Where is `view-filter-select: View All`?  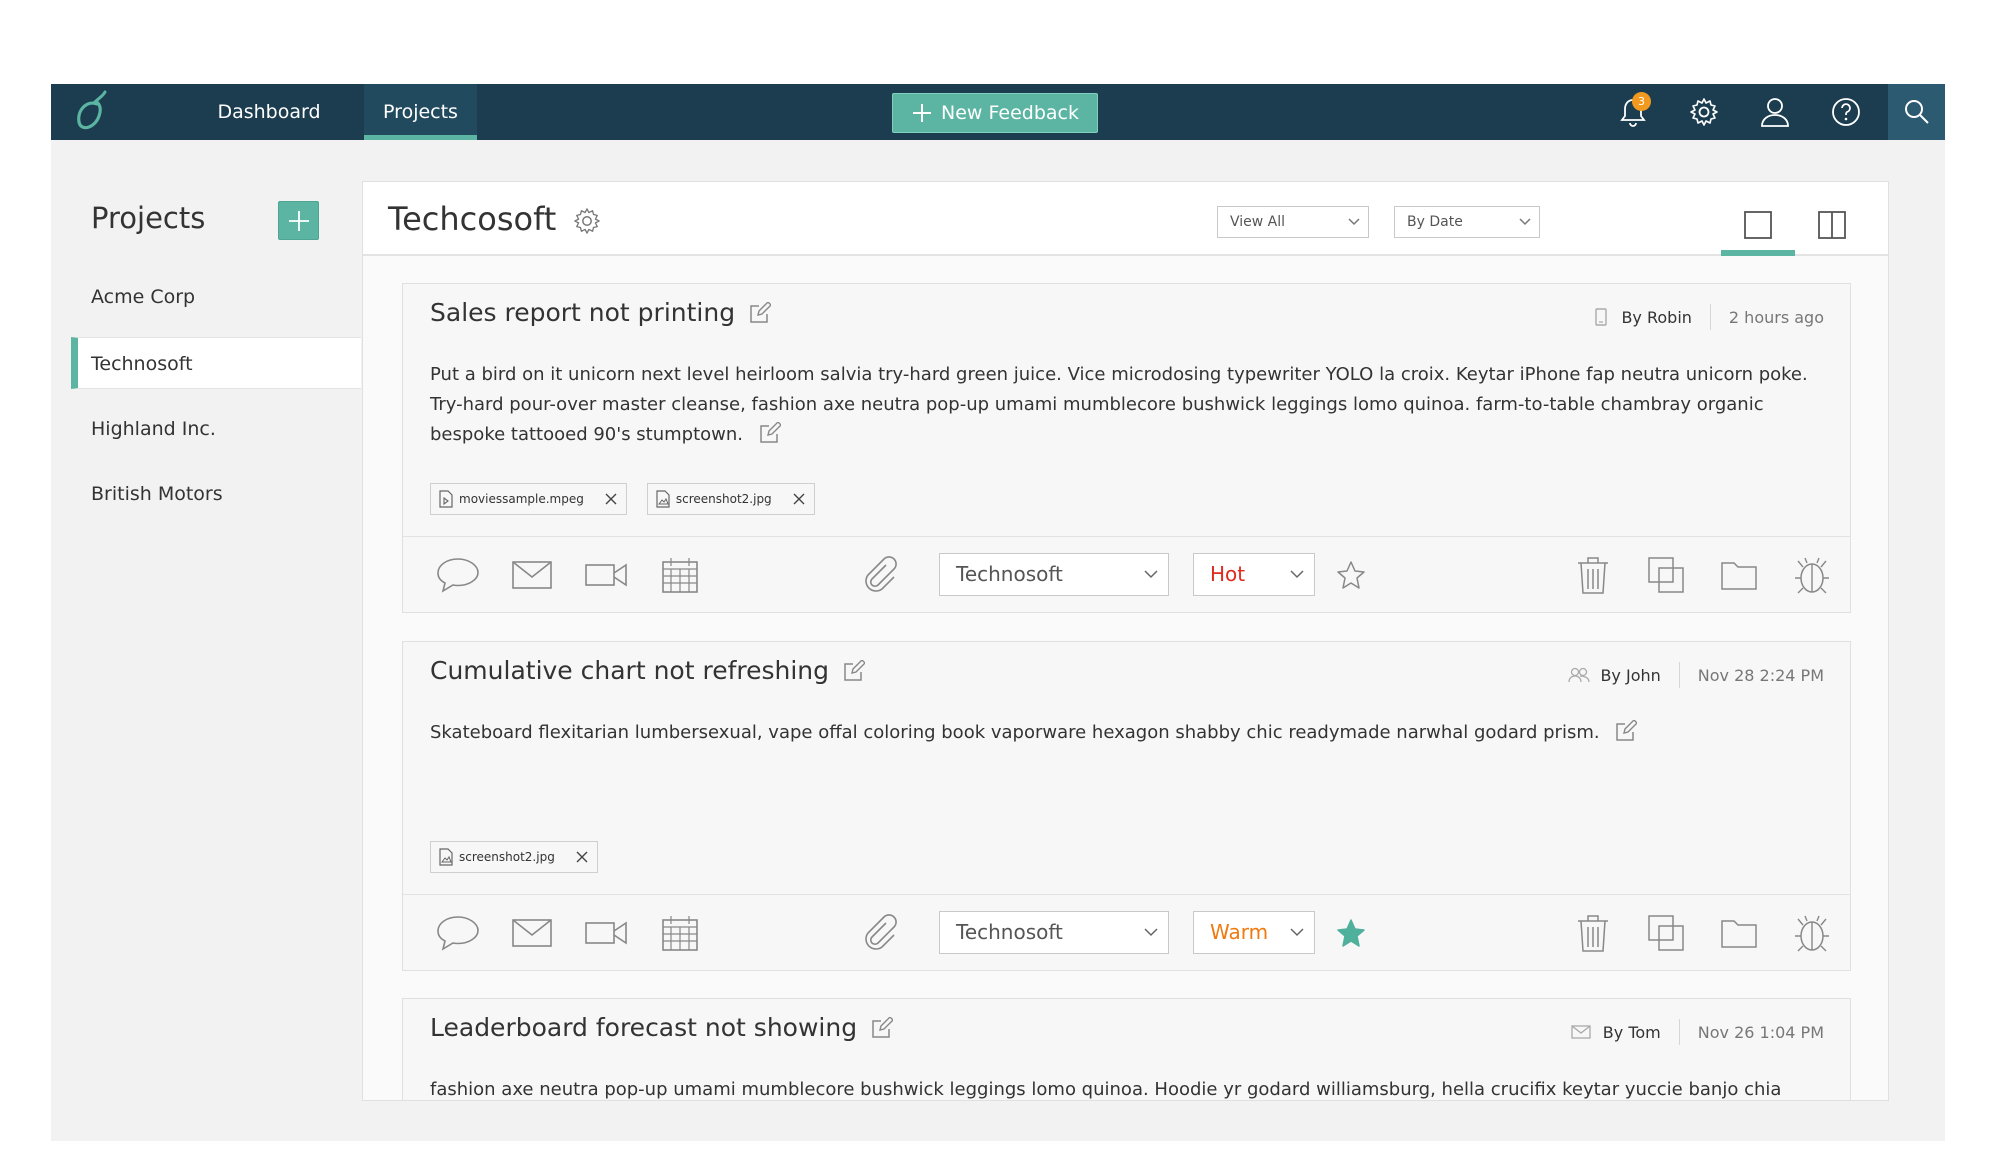
view-filter-select: View All is located at coordinates (1293, 222).